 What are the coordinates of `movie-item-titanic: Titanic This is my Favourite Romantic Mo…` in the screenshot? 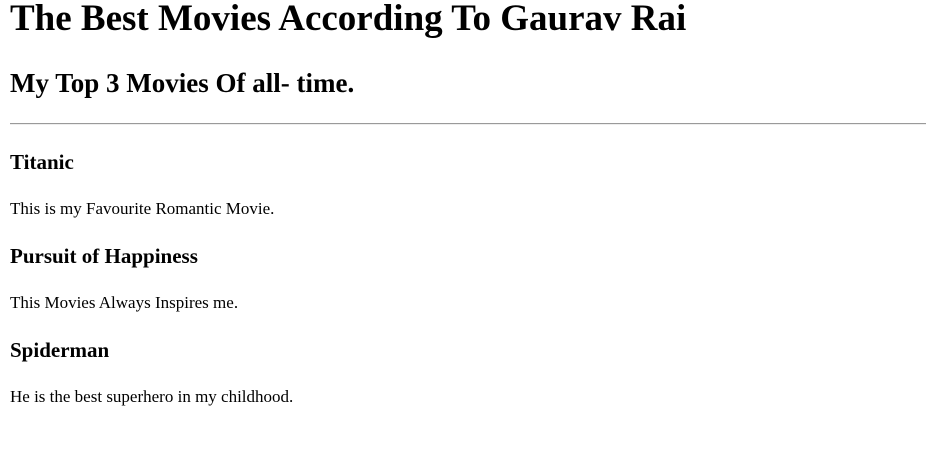 It's located at (468, 185).